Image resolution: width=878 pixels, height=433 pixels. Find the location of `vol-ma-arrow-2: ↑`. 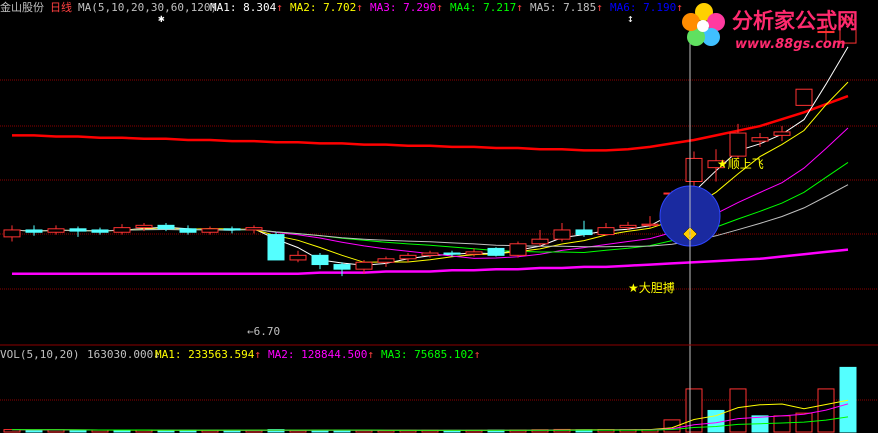

vol-ma-arrow-2: ↑ is located at coordinates (370, 354).